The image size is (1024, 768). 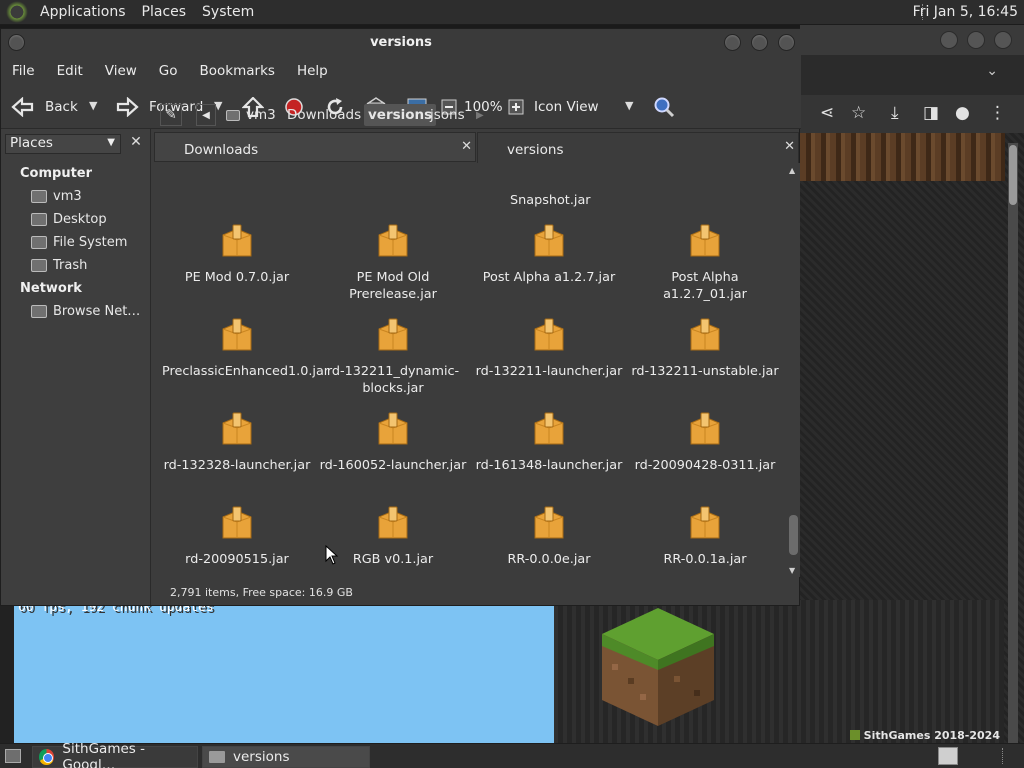 What do you see at coordinates (69, 219) in the screenshot?
I see `sidebar-item-desktop: Desktop` at bounding box center [69, 219].